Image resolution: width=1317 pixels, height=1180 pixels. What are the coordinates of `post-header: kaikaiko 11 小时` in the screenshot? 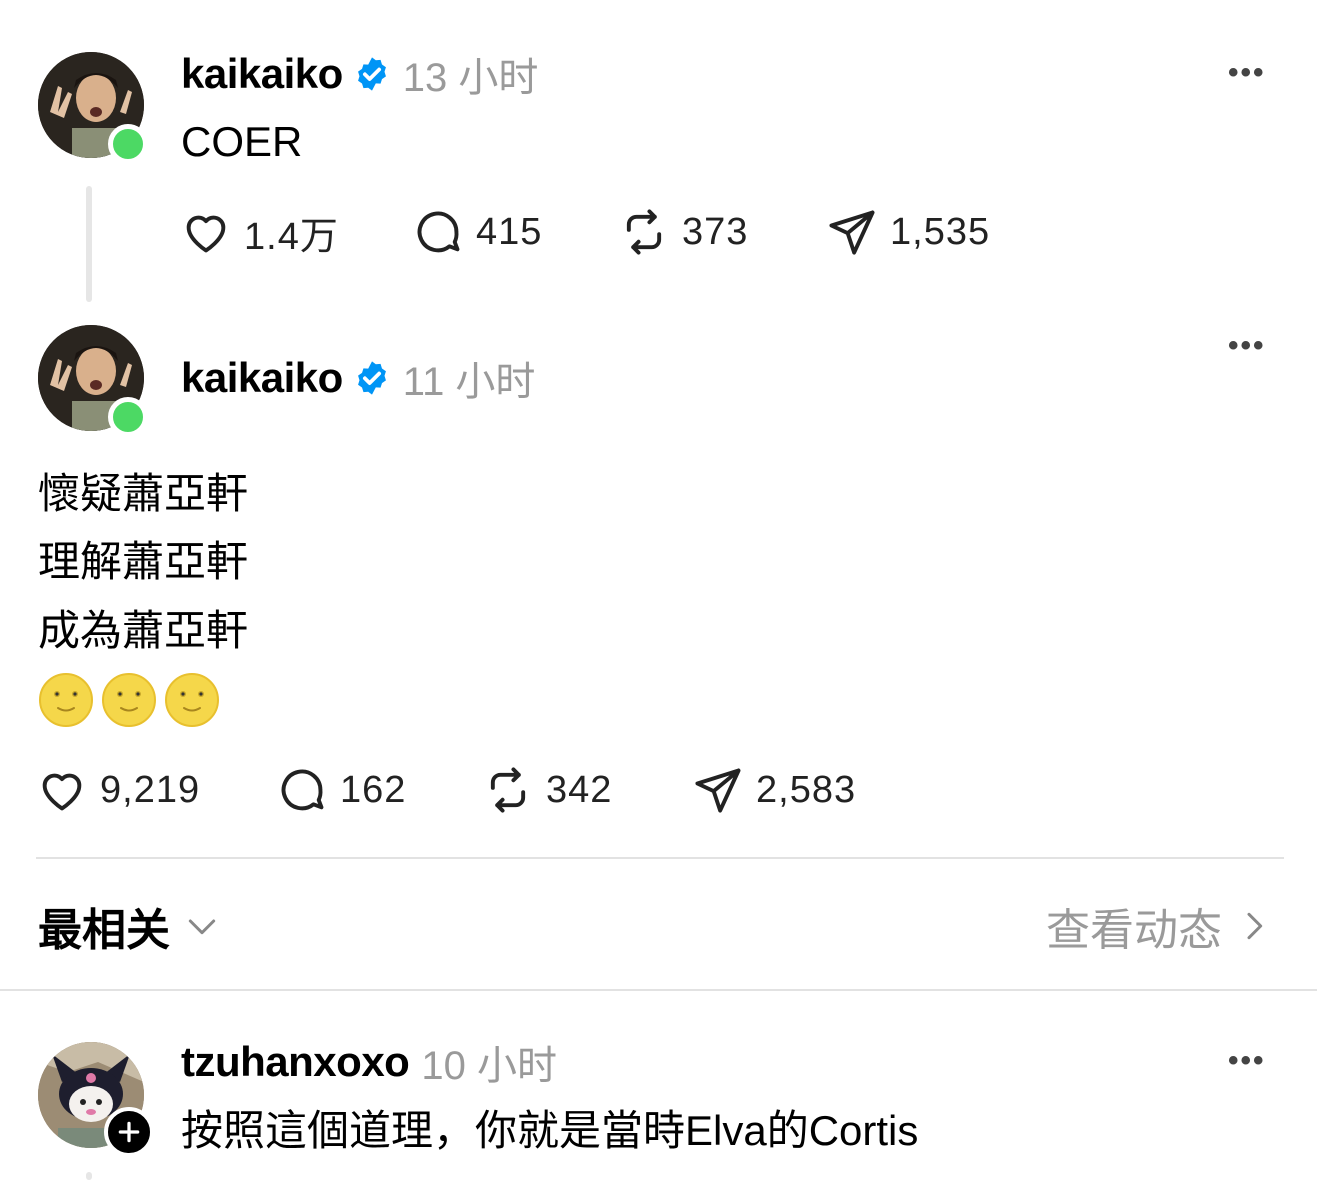 It's located at (358, 378).